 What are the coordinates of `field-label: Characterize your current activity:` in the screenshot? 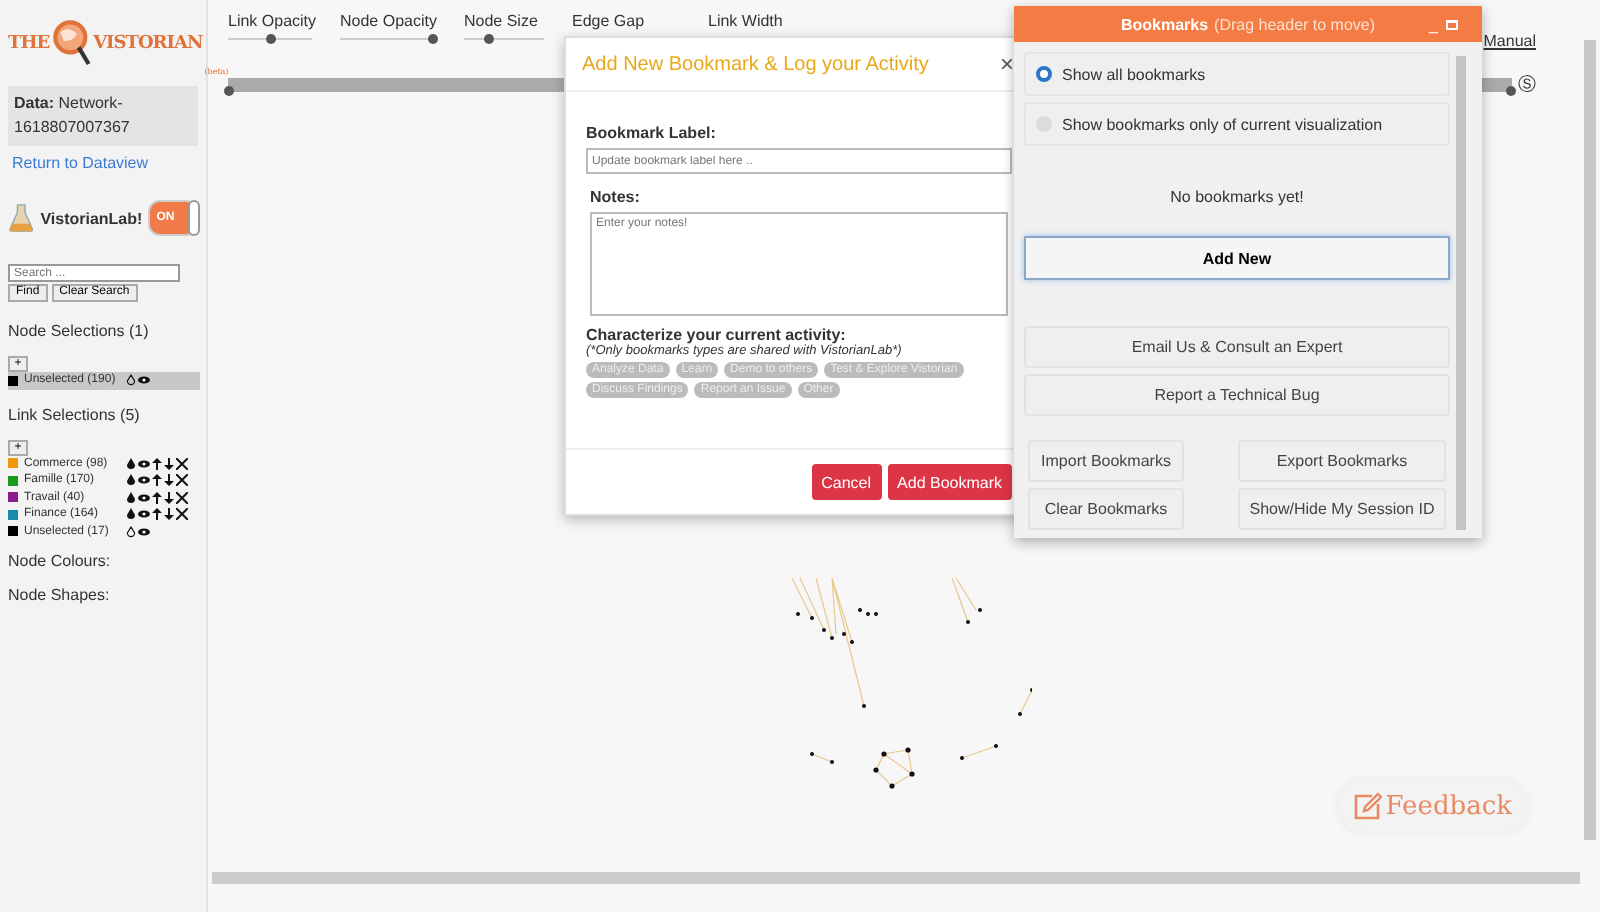 It's located at (717, 335).